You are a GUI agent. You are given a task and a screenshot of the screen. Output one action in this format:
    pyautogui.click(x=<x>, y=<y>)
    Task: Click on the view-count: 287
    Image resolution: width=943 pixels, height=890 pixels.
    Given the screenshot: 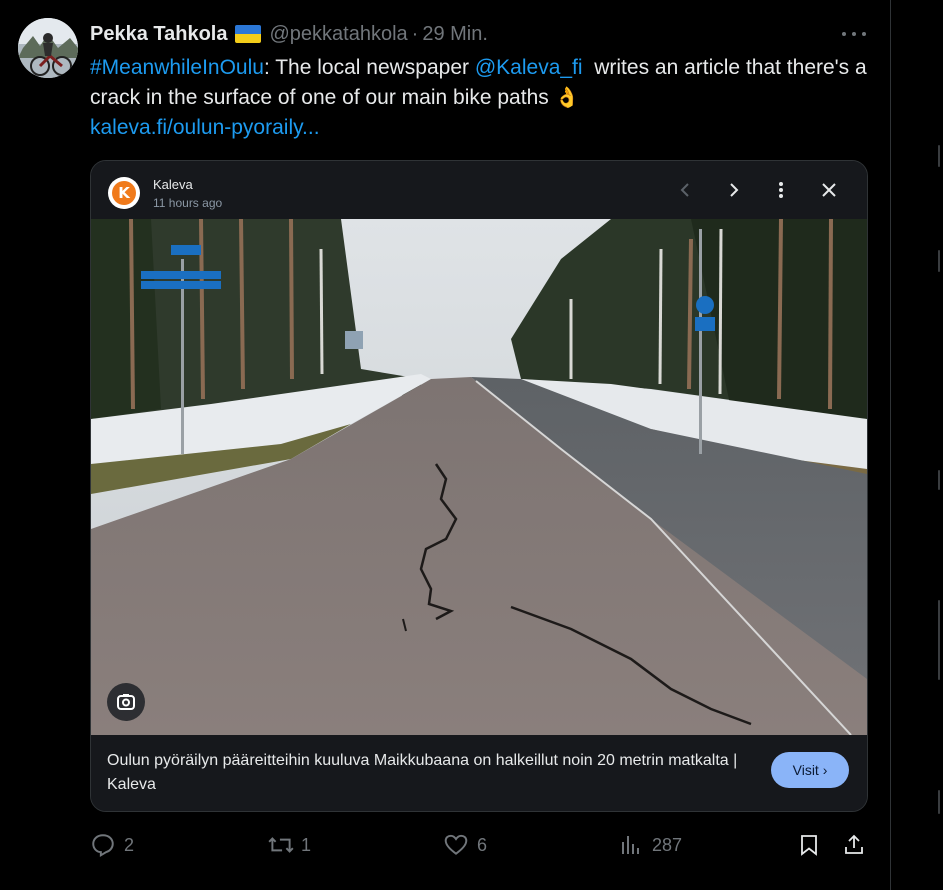 What is the action you would take?
    pyautogui.click(x=667, y=844)
    